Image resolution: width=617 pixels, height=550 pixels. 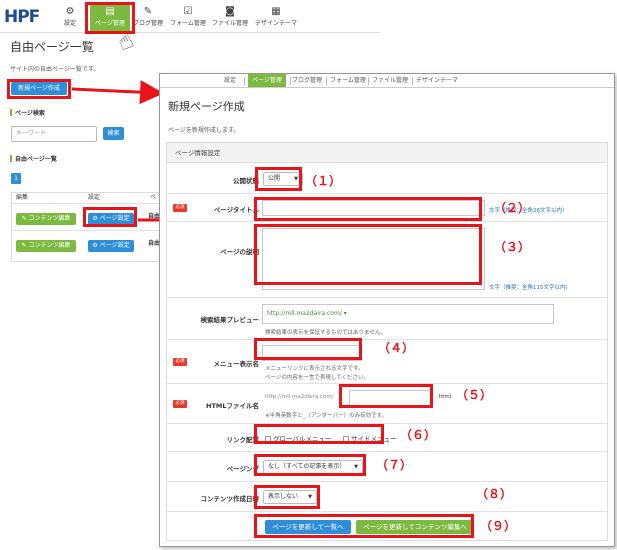 What do you see at coordinates (474, 395) in the screenshot?
I see `annotation-5: （５）` at bounding box center [474, 395].